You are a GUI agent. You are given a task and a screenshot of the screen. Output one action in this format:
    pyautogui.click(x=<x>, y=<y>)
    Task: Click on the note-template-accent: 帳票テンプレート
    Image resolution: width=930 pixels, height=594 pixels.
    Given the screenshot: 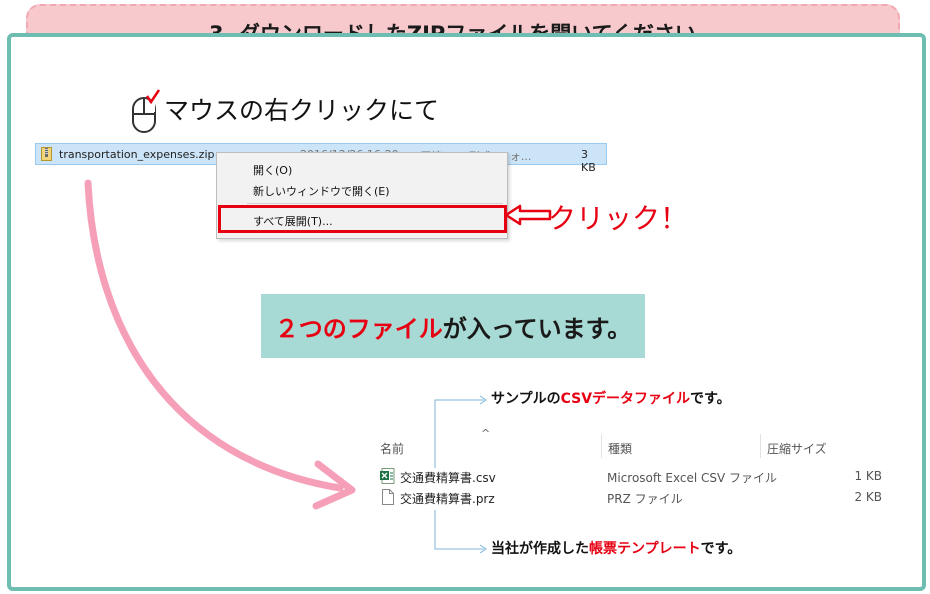 What is the action you would take?
    pyautogui.click(x=645, y=549)
    